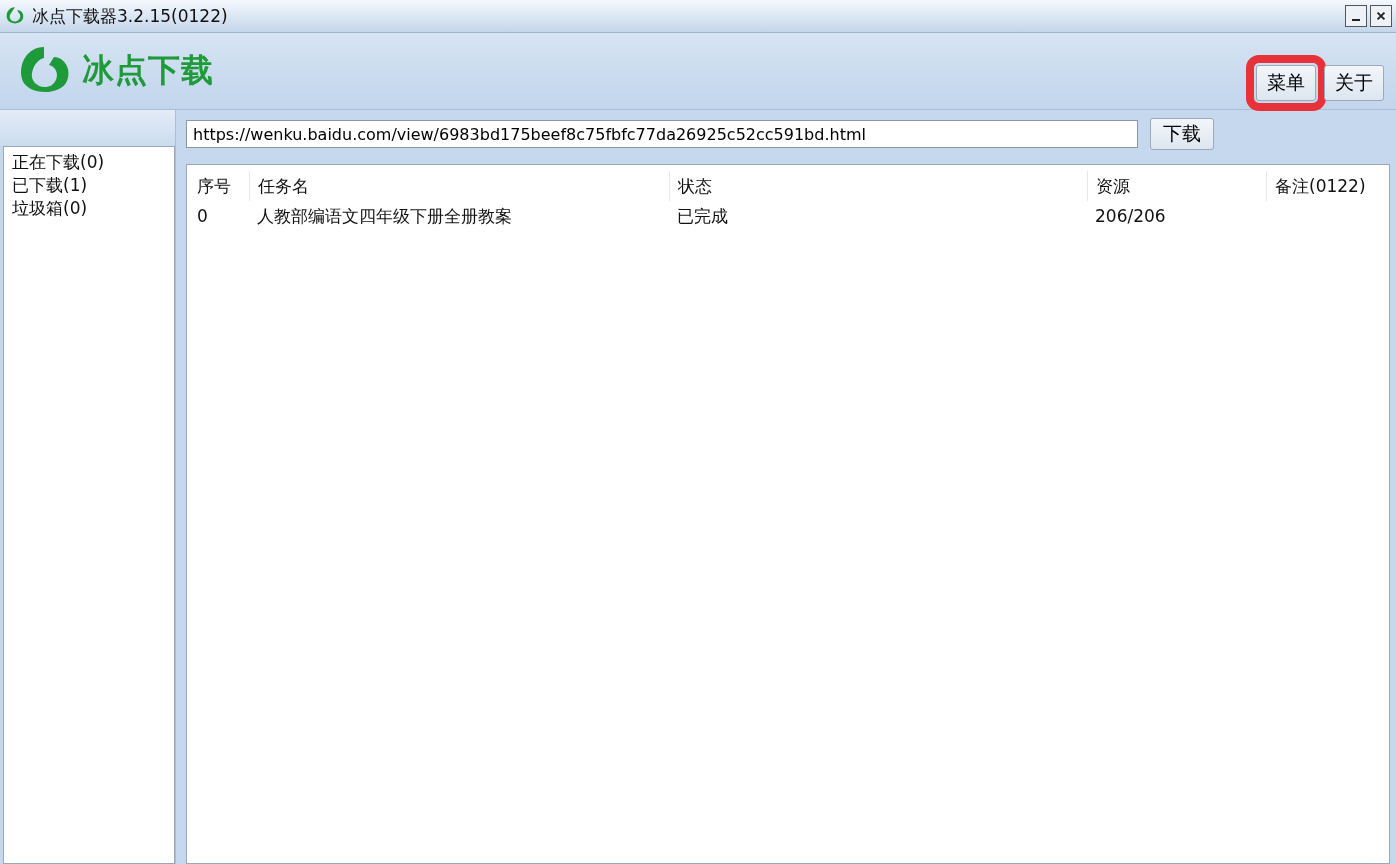 Image resolution: width=1396 pixels, height=864 pixels. What do you see at coordinates (384, 215) in the screenshot?
I see `table-cell: 人教部编语文四年级下册全册教案` at bounding box center [384, 215].